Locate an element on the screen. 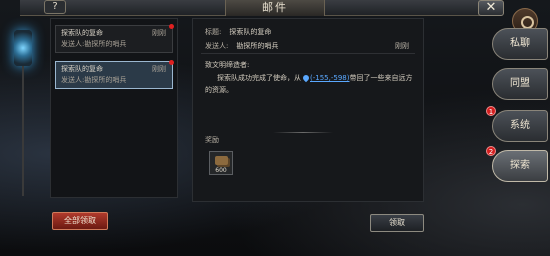  tab-explore: 探索 is located at coordinates (520, 166).